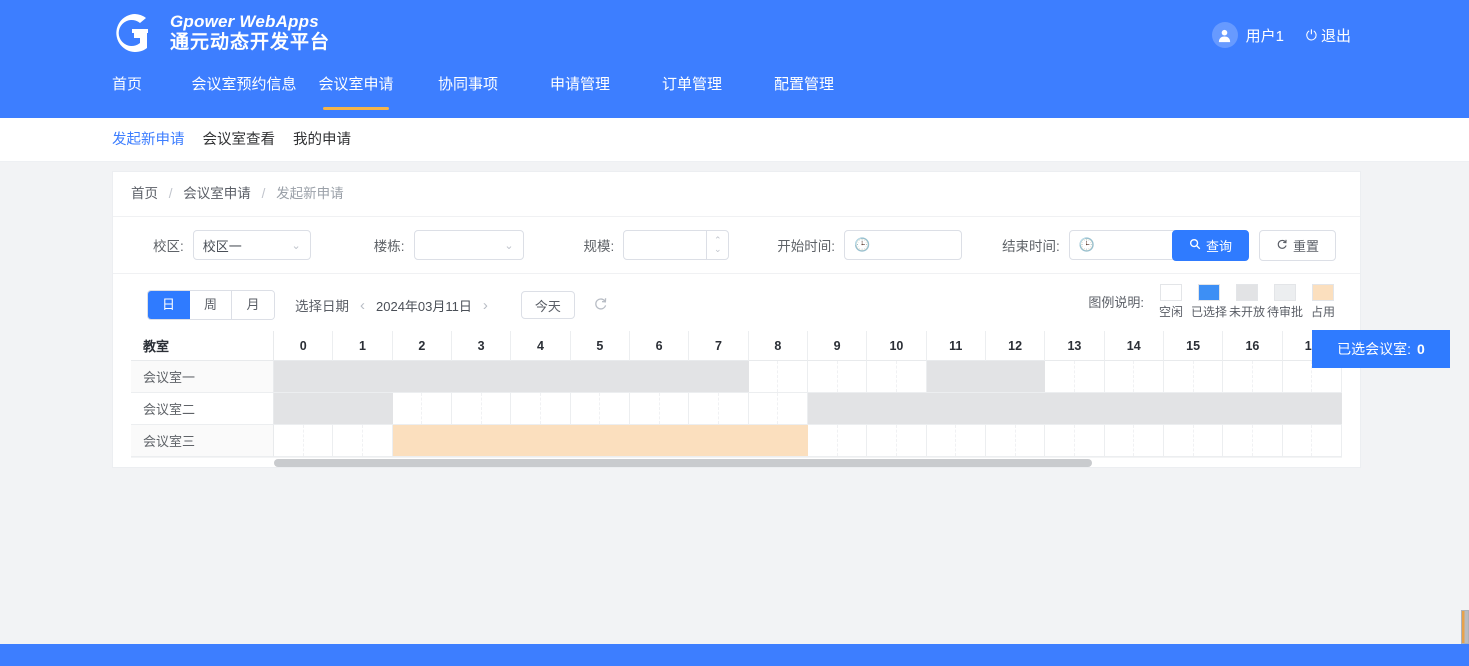  What do you see at coordinates (202, 377) in the screenshot?
I see `room-name-cell: 会议室一` at bounding box center [202, 377].